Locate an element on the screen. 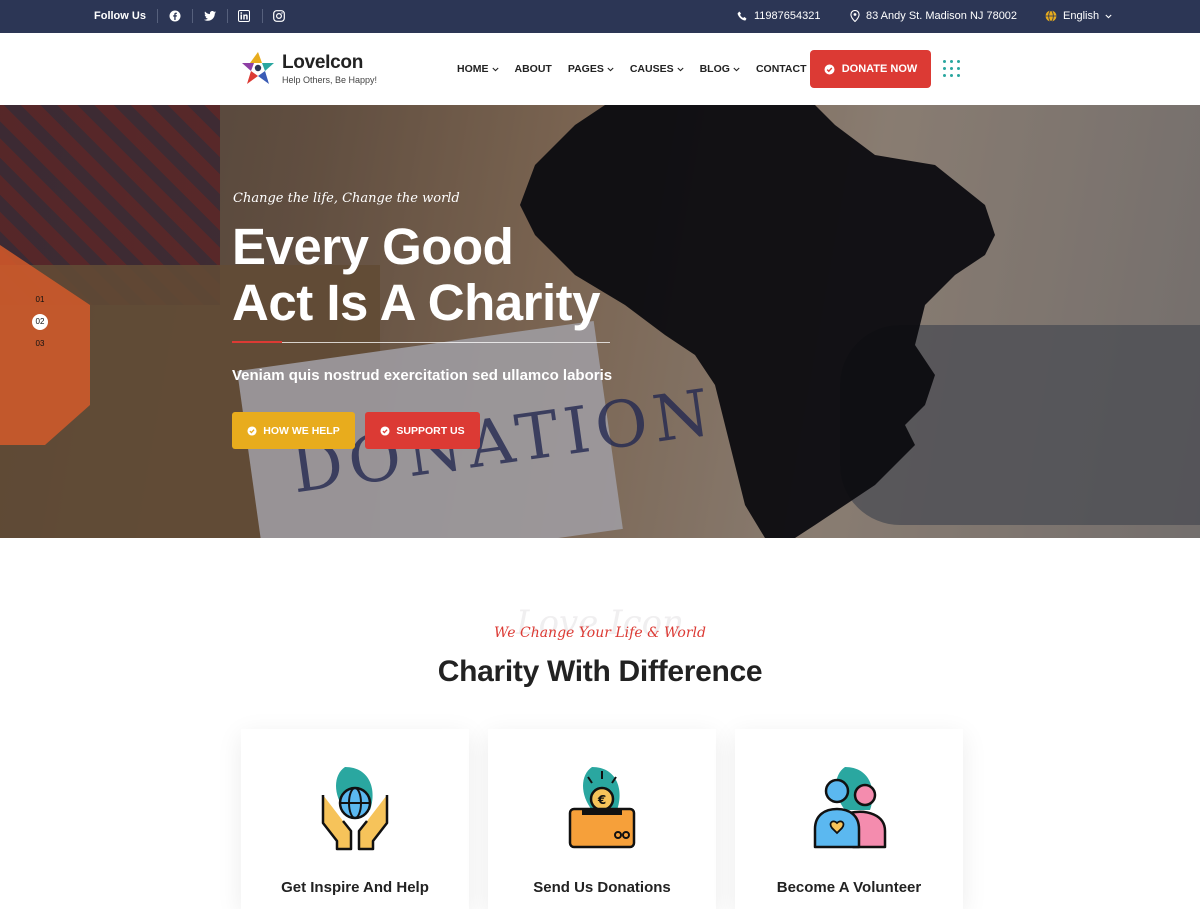 This screenshot has width=1200, height=909. logo-name: LoveIcon is located at coordinates (323, 62).